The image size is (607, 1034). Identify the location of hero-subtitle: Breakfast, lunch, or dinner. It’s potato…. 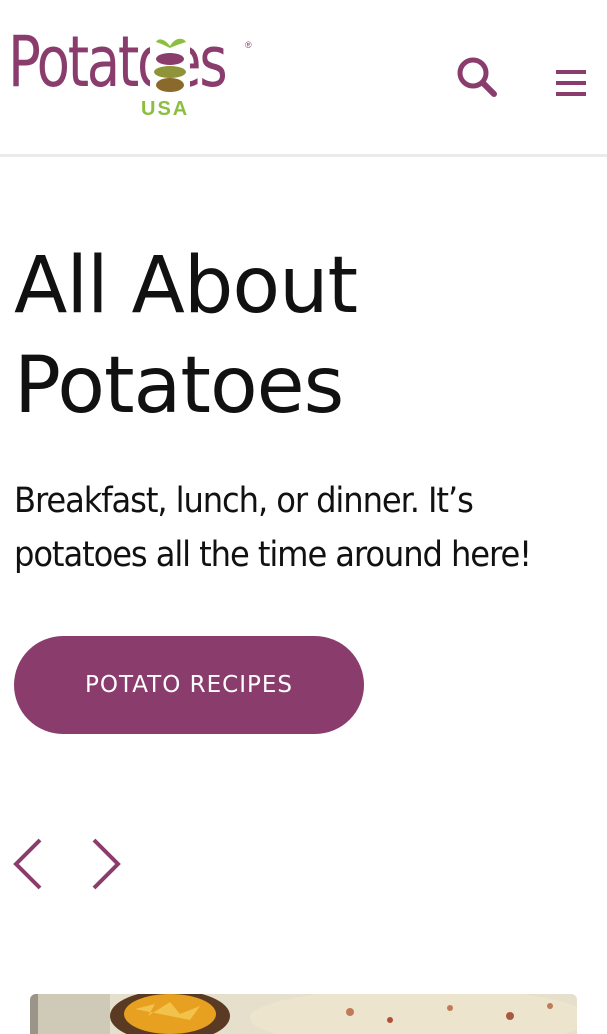
(273, 528).